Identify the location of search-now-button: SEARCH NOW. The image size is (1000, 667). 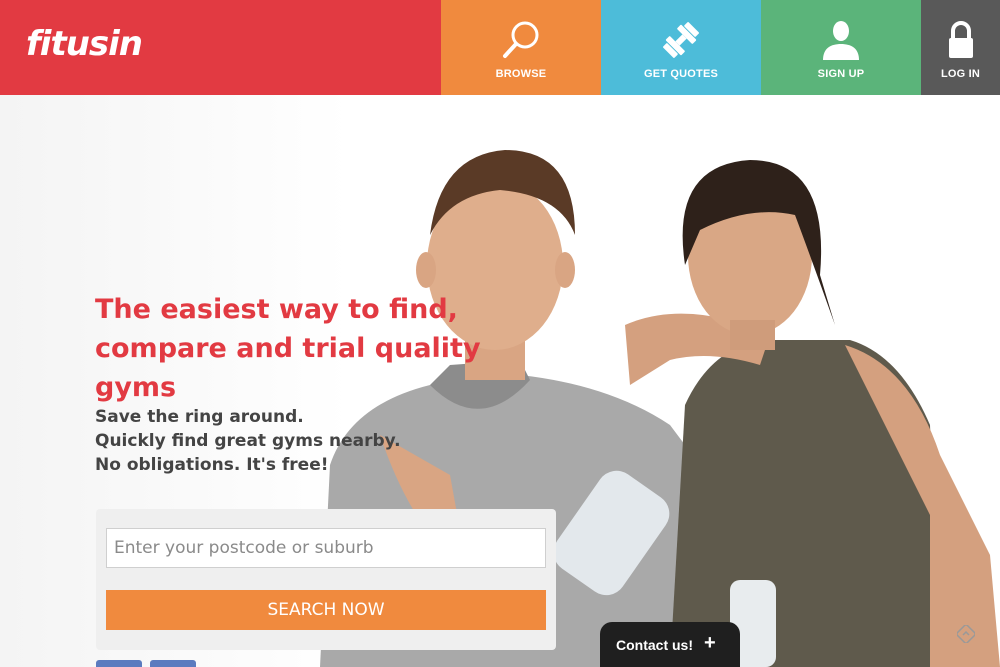
(326, 610).